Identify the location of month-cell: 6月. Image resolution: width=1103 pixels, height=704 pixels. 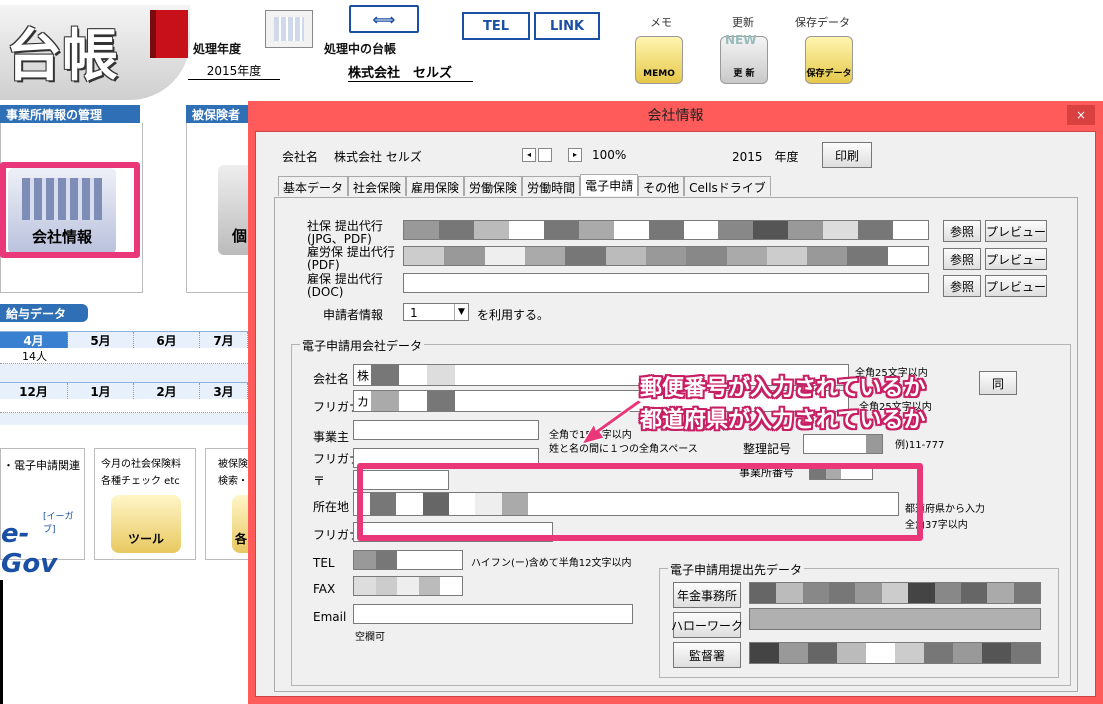
(167, 340).